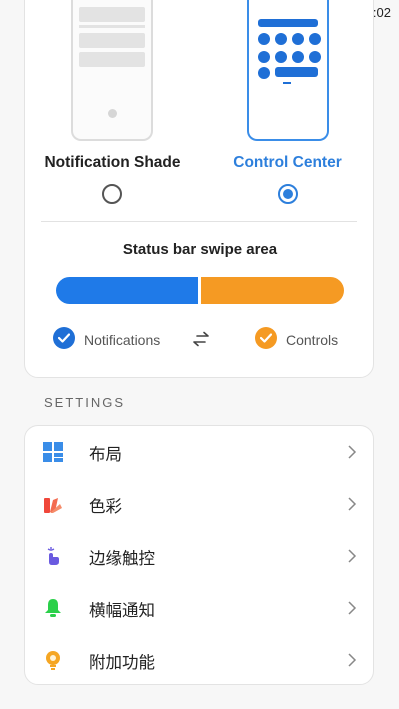  Describe the element at coordinates (287, 163) in the screenshot. I see `option-label-control-center: Control Center` at that location.